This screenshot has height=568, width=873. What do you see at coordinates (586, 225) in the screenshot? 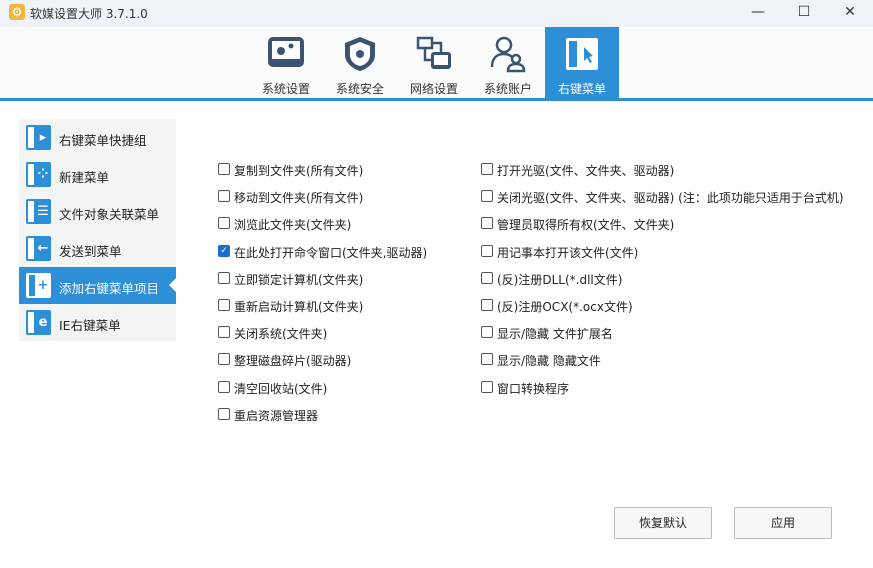
I see `option-label: 管理员取得所有权(文件、文件夹)` at bounding box center [586, 225].